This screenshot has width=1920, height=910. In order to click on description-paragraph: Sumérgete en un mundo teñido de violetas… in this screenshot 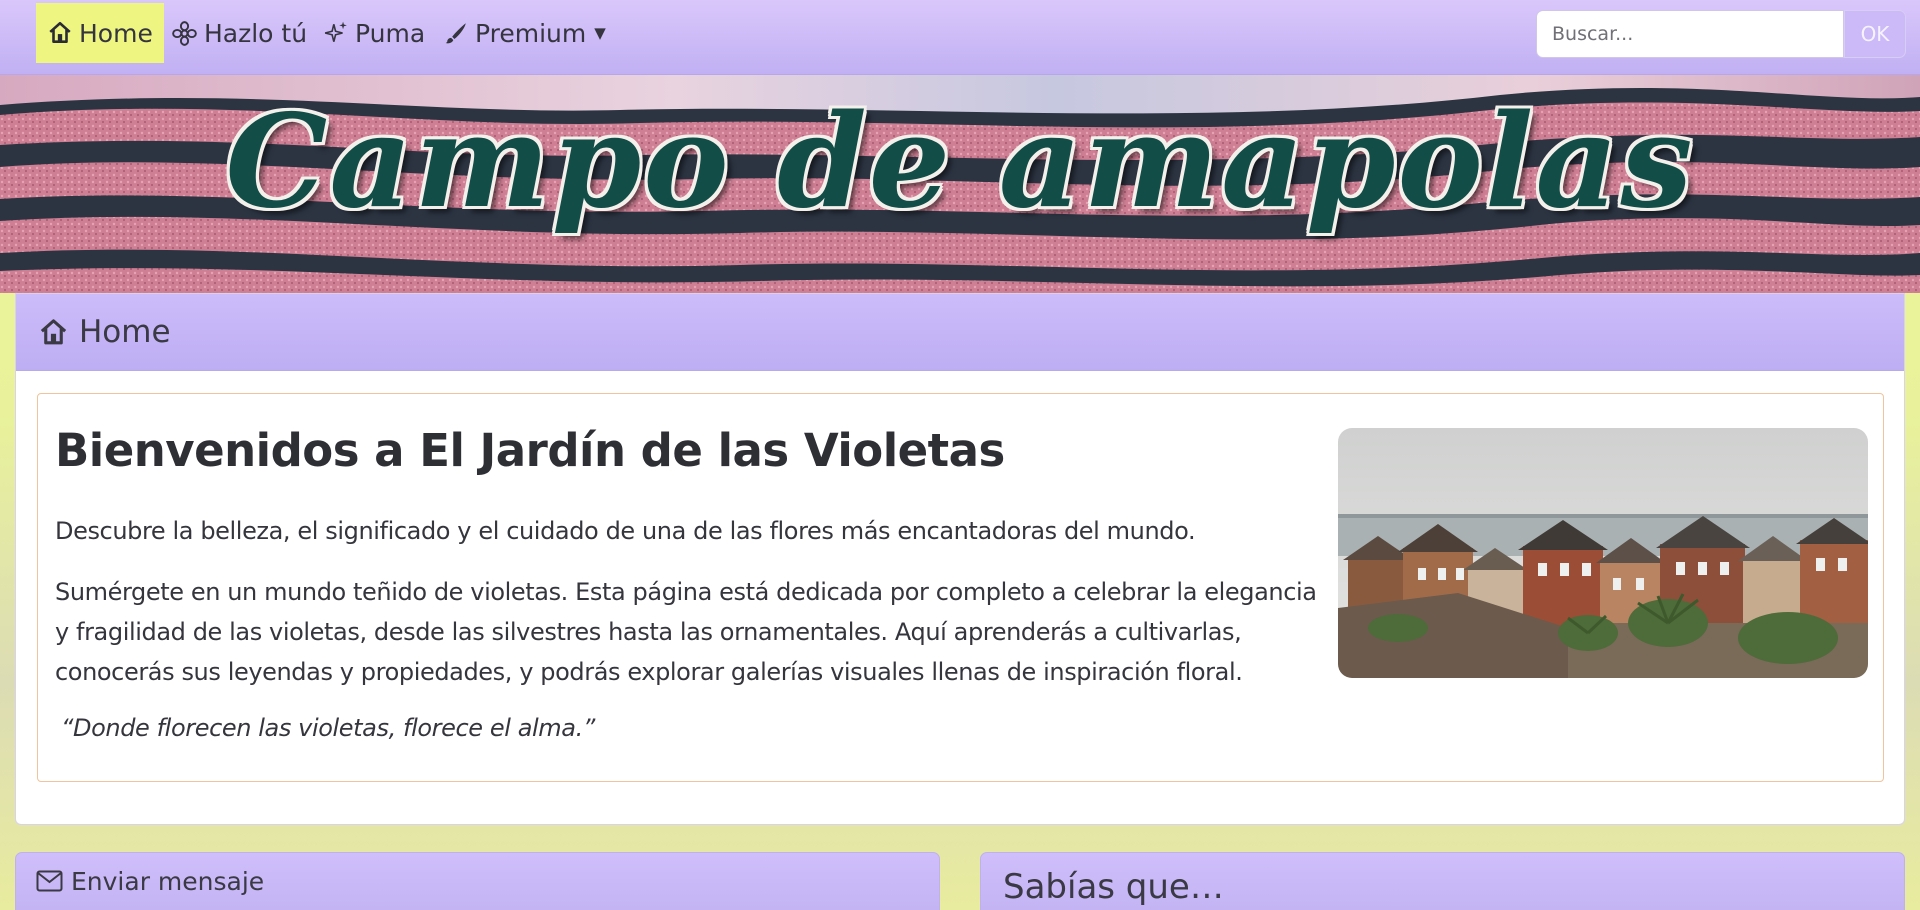, I will do `click(686, 632)`.